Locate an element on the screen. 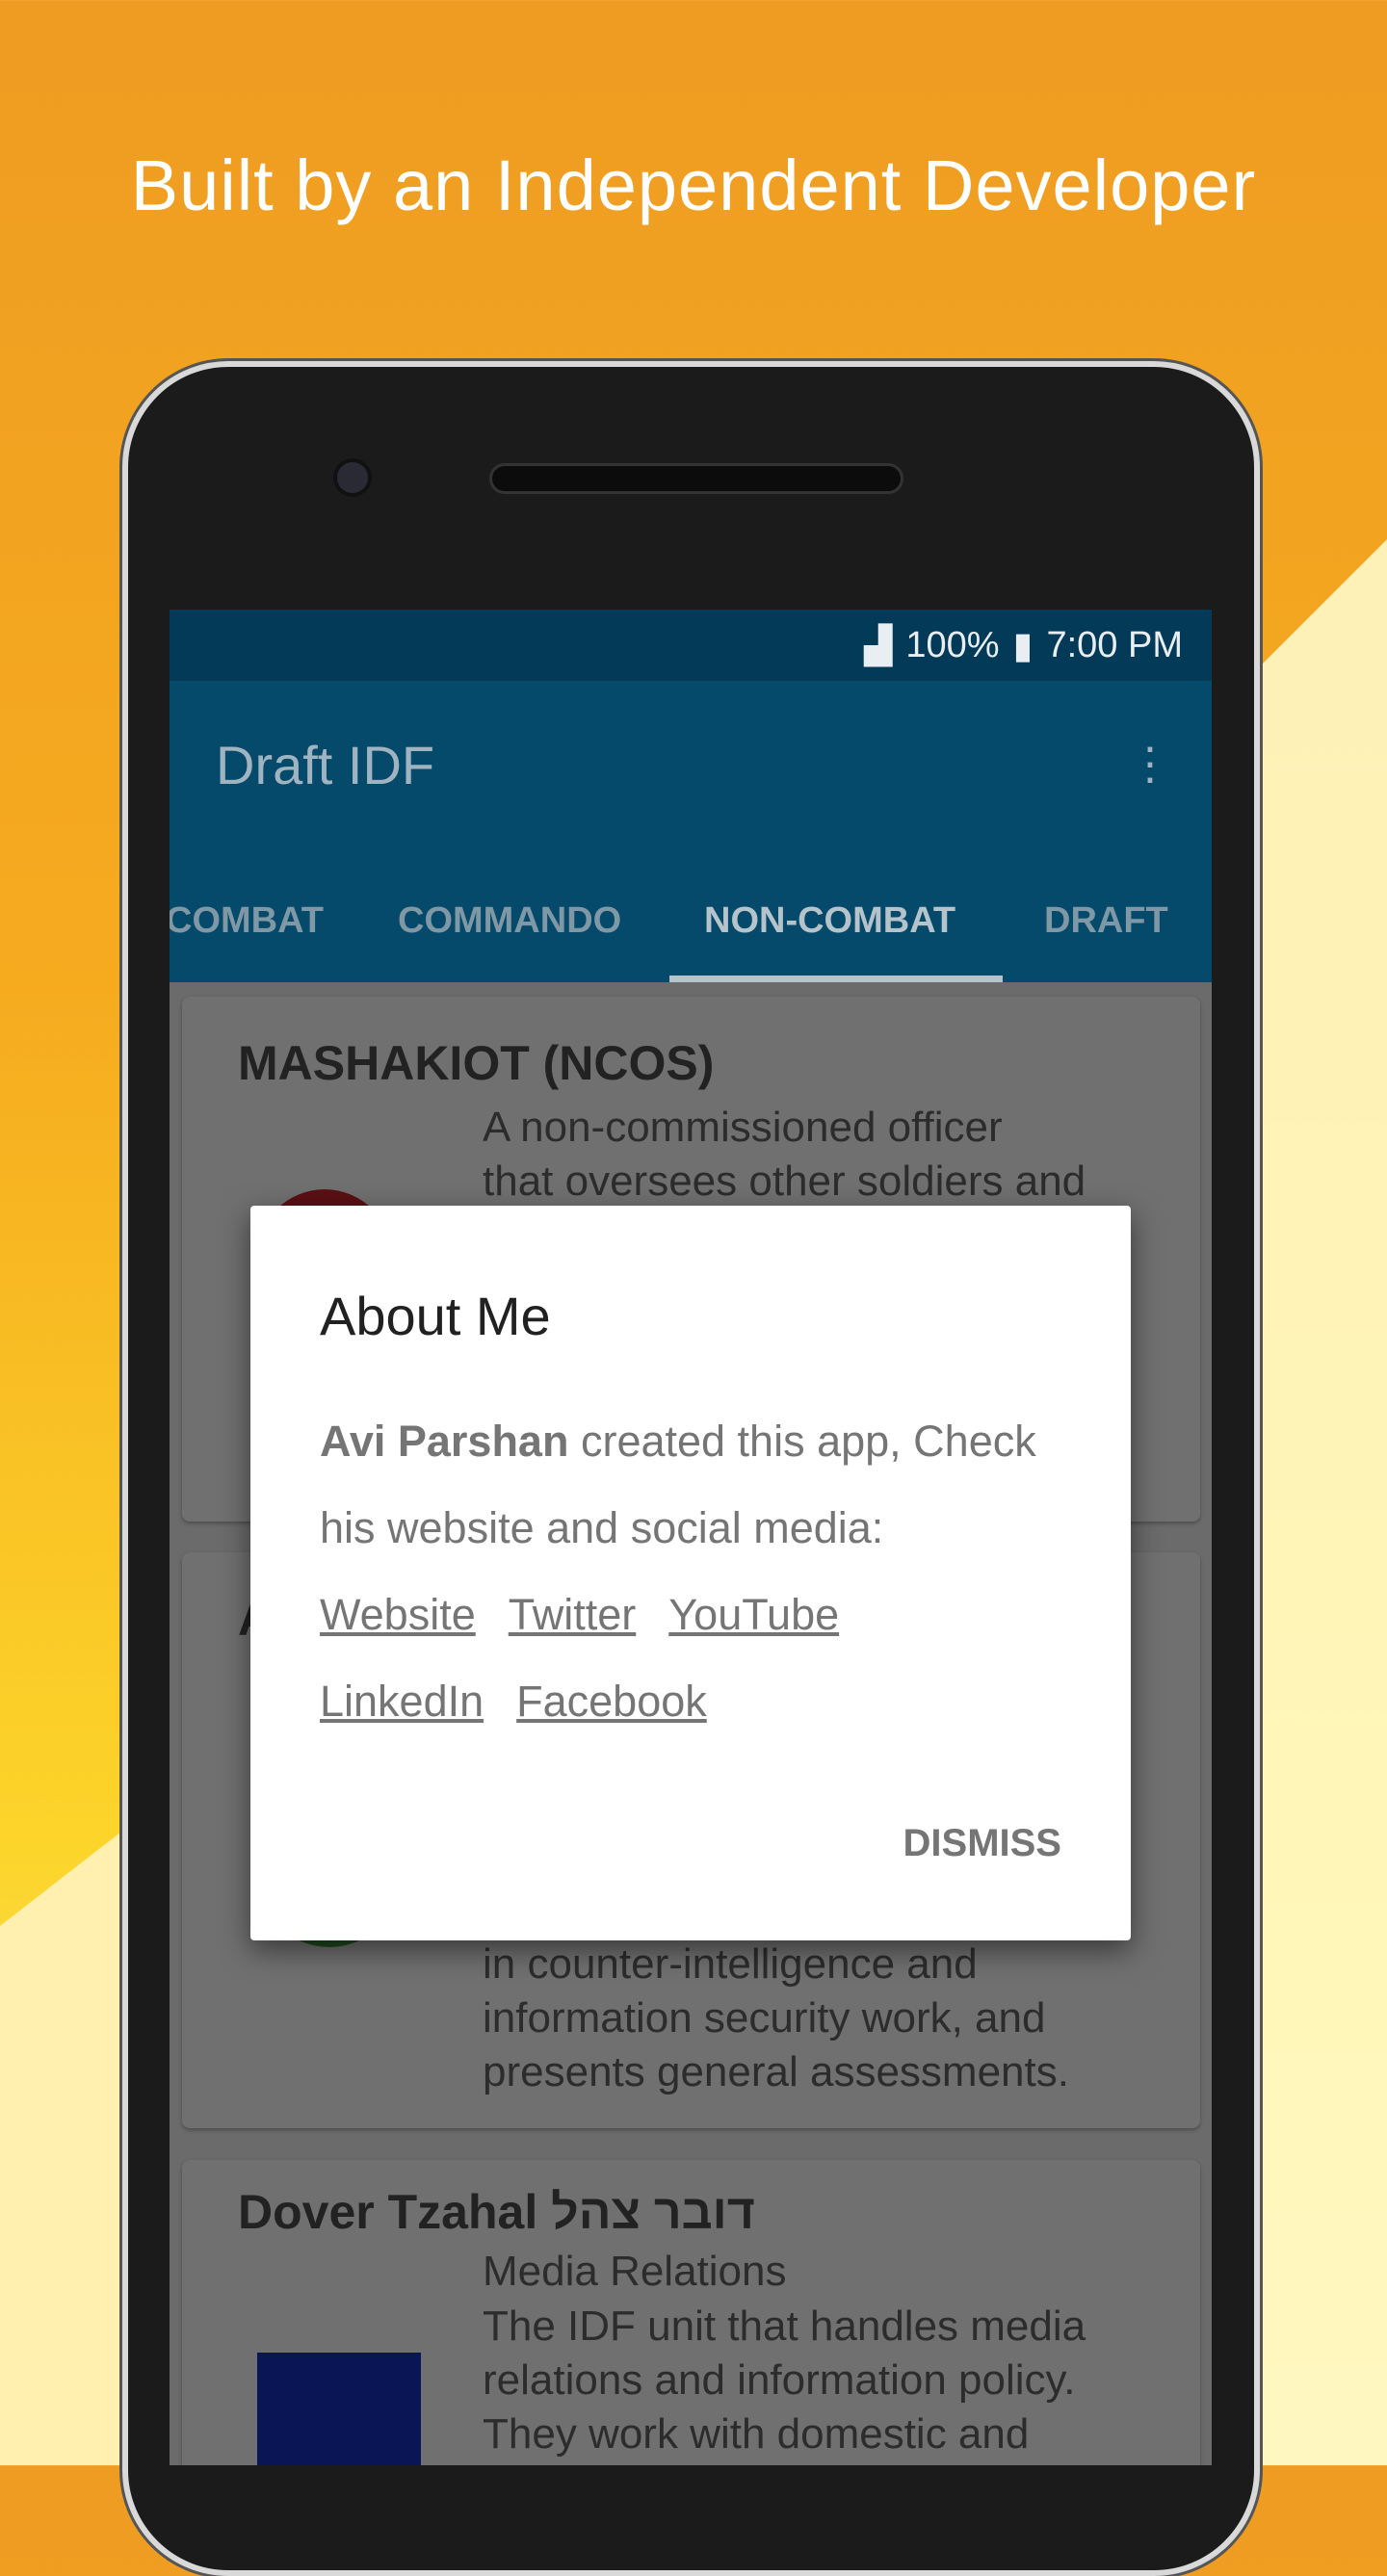 The height and width of the screenshot is (2576, 1387). text-line: information security work, and is located at coordinates (764, 2018).